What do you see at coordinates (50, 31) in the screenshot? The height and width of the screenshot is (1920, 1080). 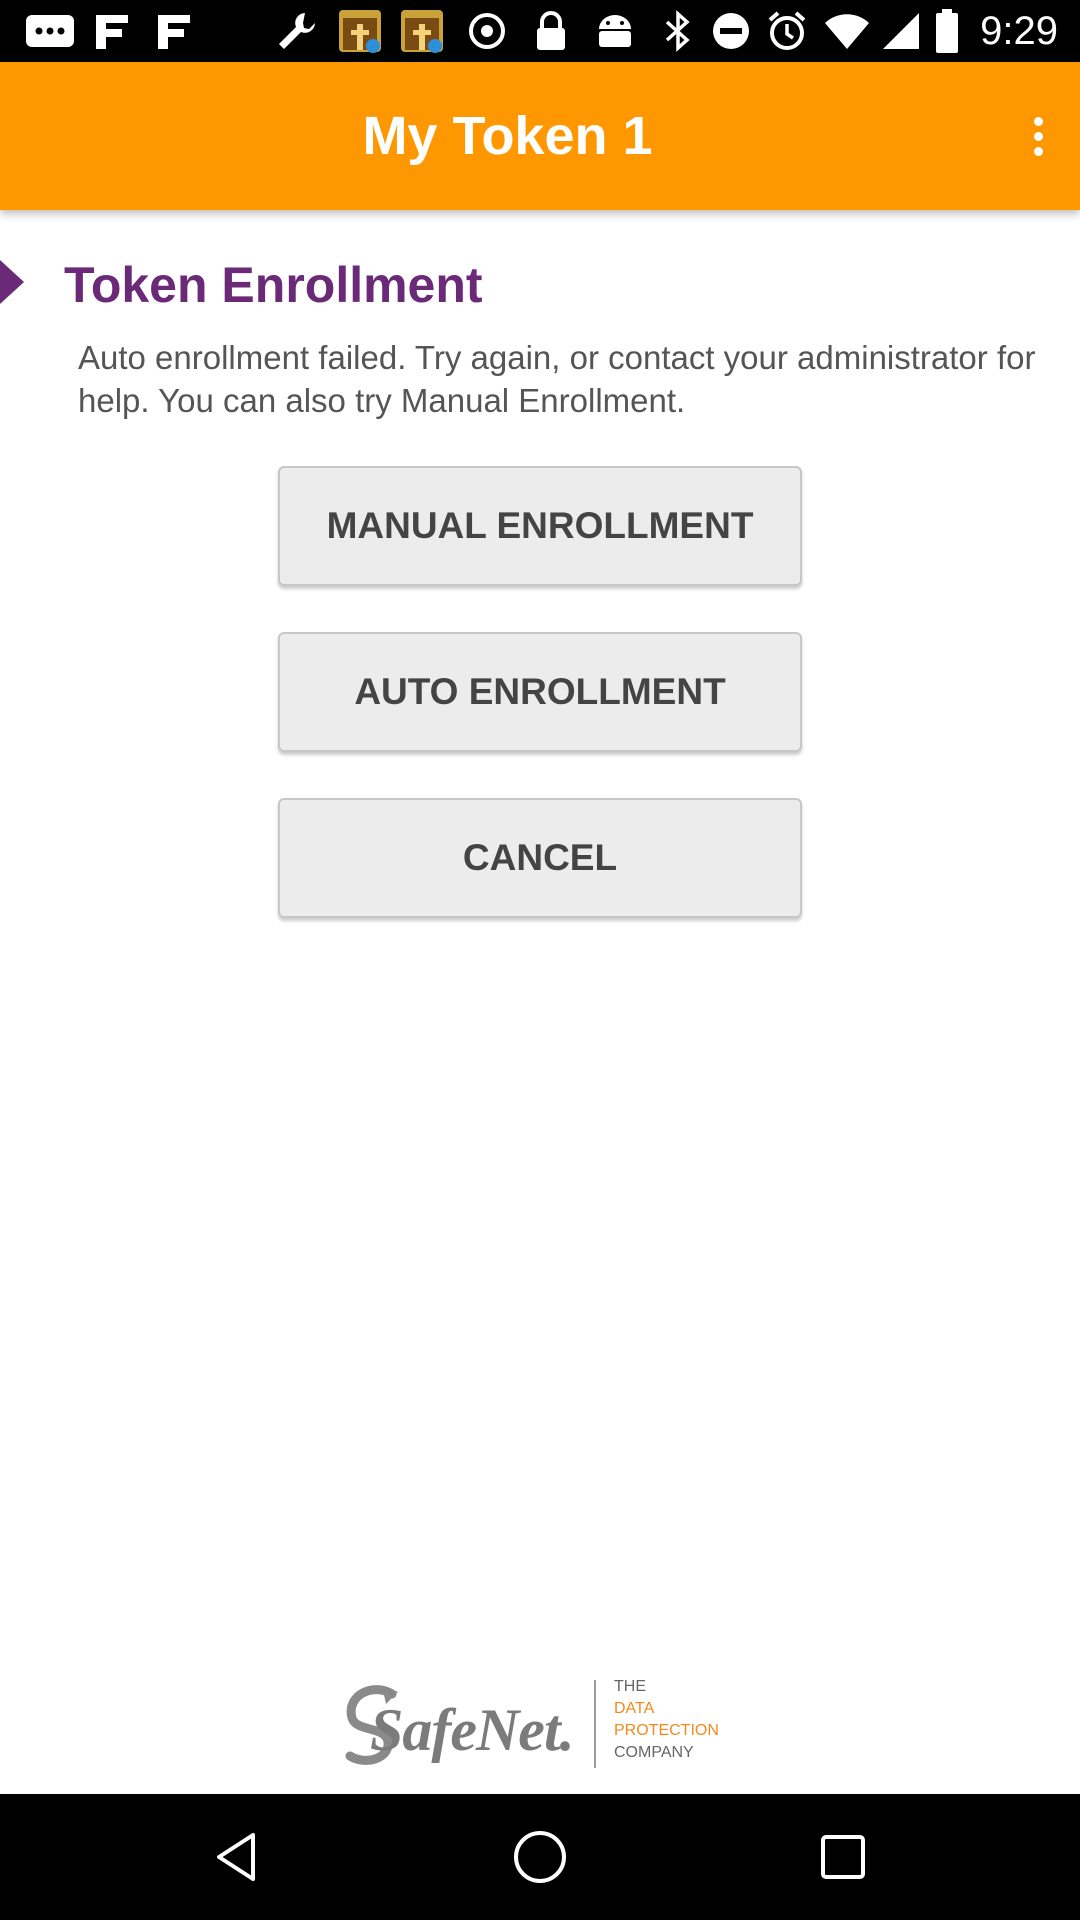 I see `messages-icon` at bounding box center [50, 31].